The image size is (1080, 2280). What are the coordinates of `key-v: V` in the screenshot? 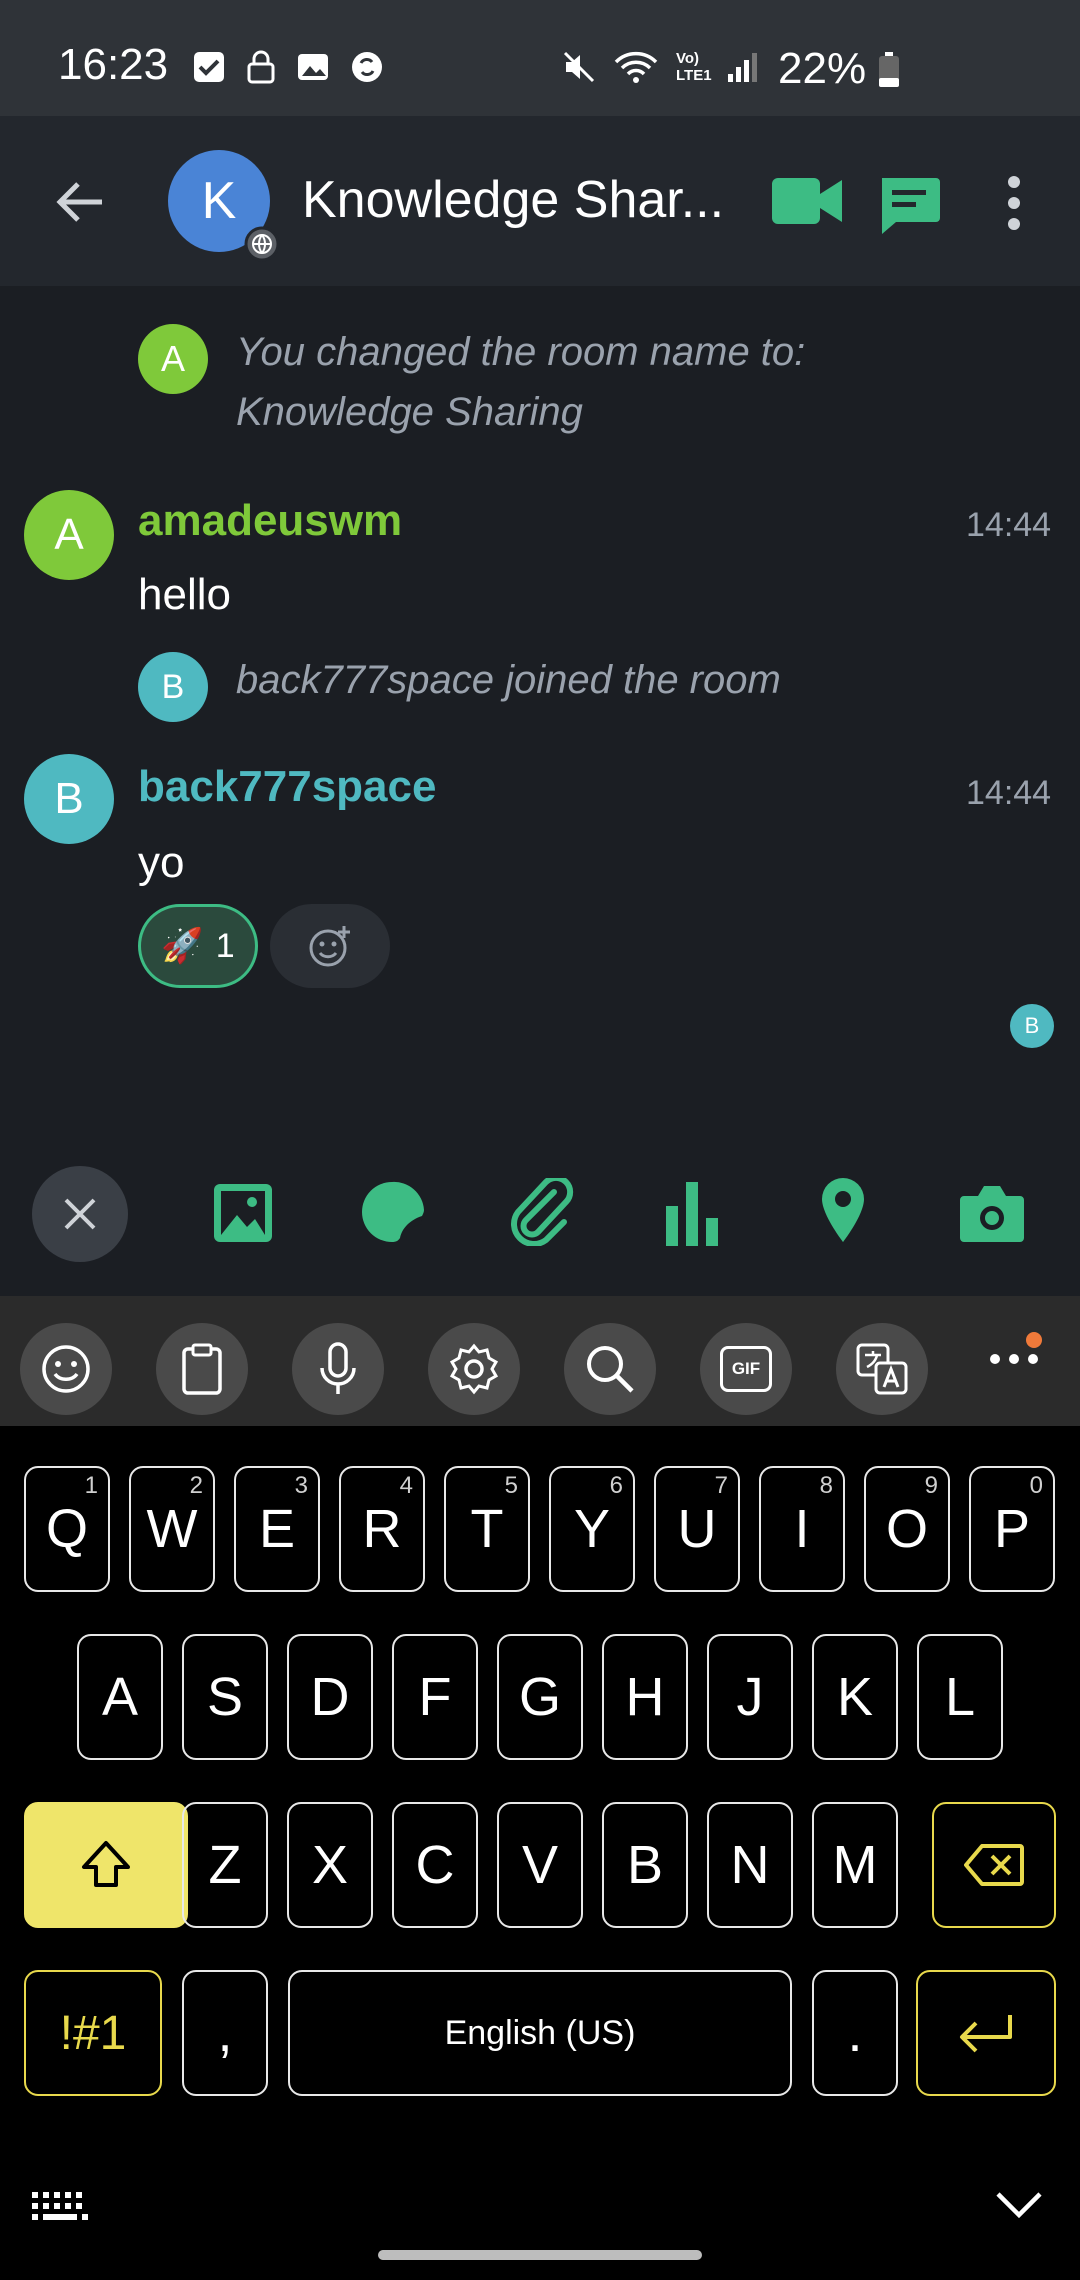 It's located at (540, 1865).